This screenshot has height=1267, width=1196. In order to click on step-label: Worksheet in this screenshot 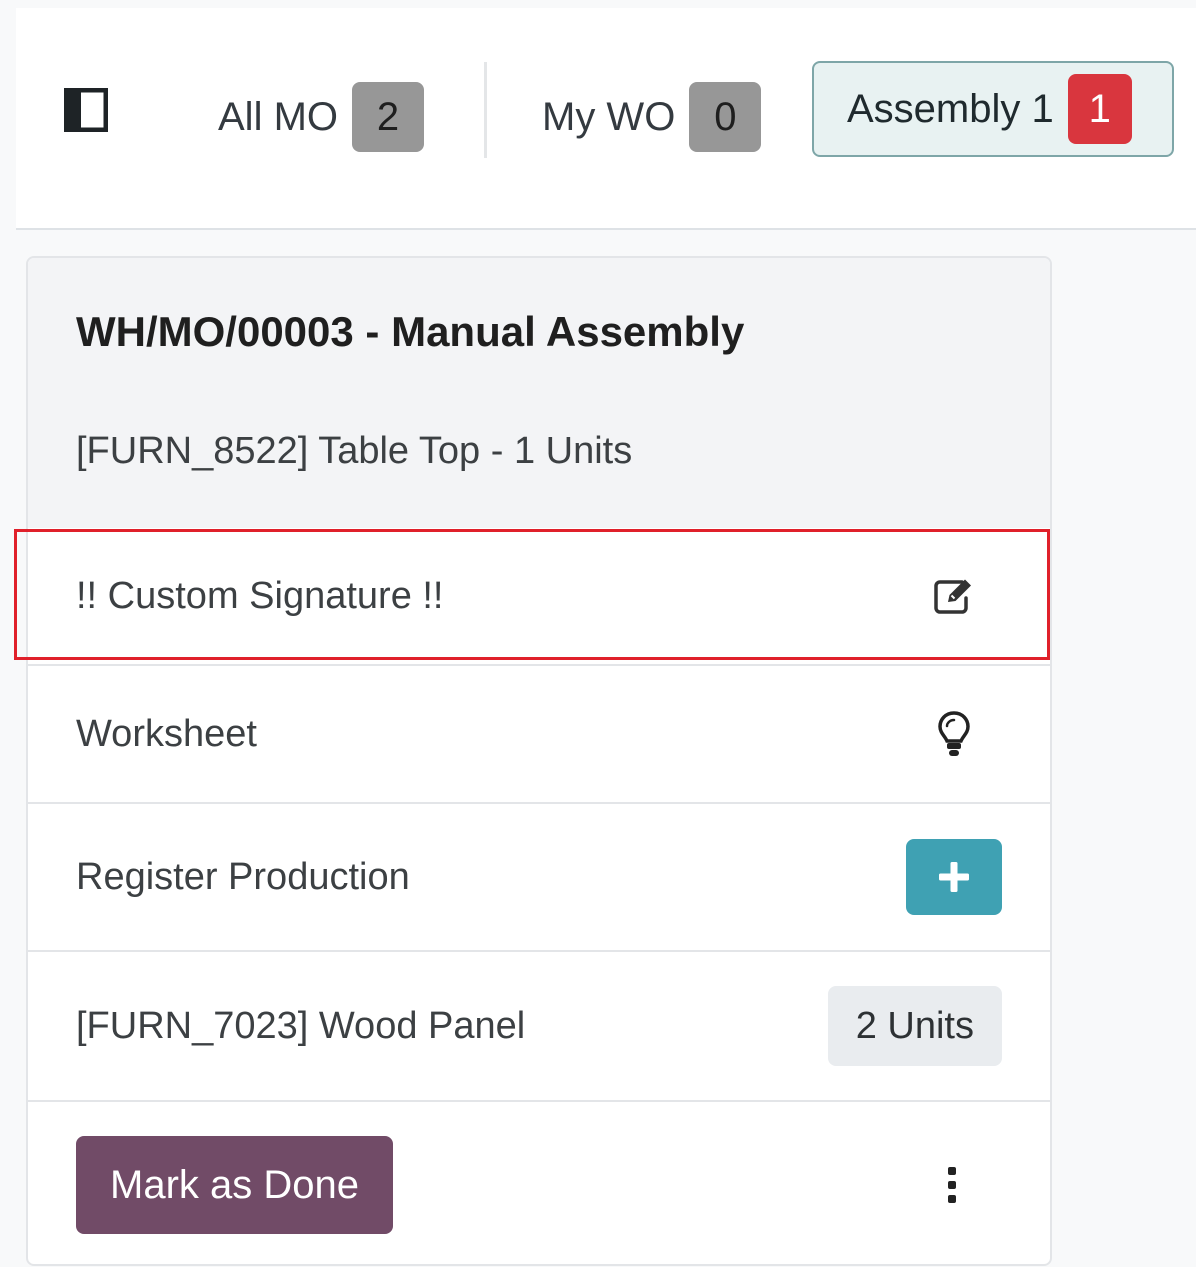, I will do `click(166, 733)`.